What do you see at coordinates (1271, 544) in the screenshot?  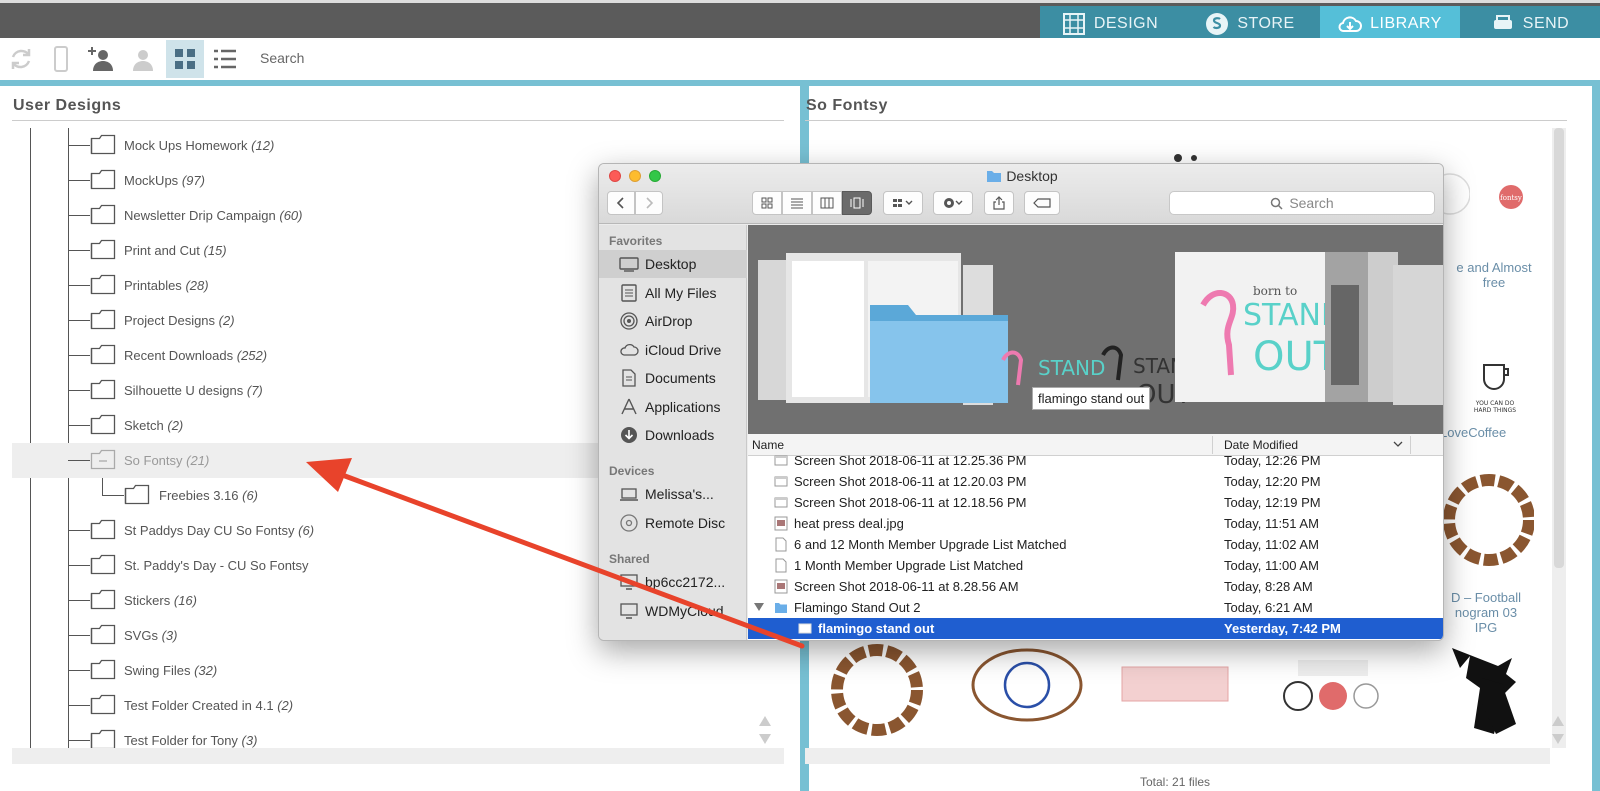 I see `file-date: Today, 11:02 AM` at bounding box center [1271, 544].